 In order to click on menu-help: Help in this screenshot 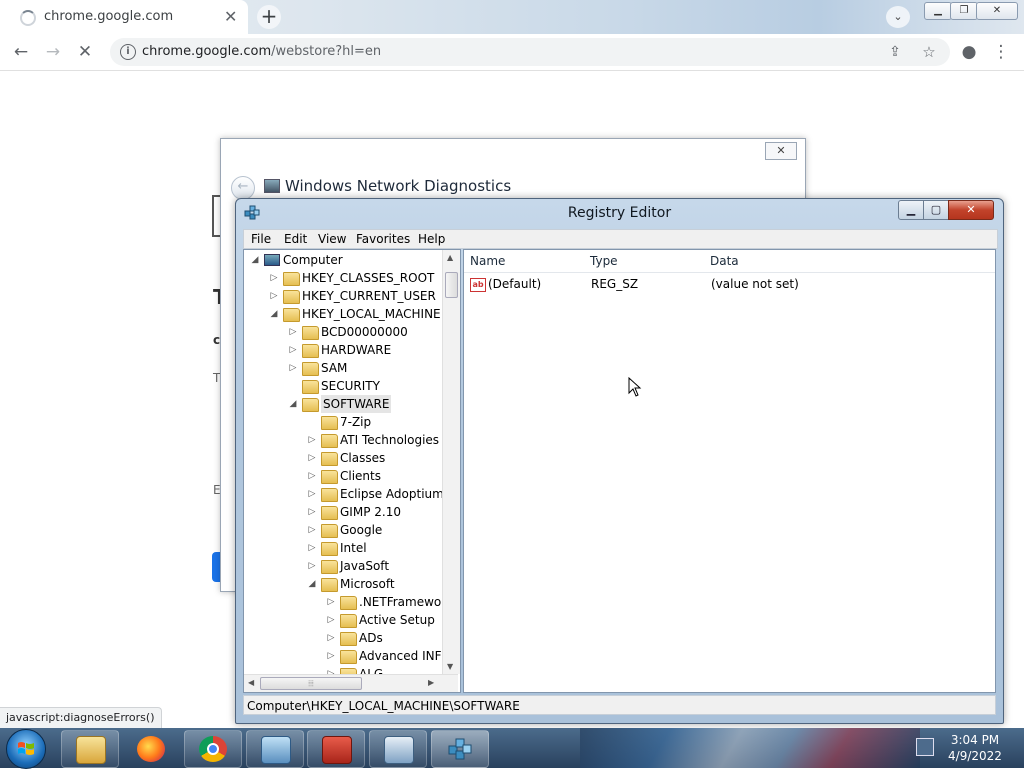, I will do `click(431, 239)`.